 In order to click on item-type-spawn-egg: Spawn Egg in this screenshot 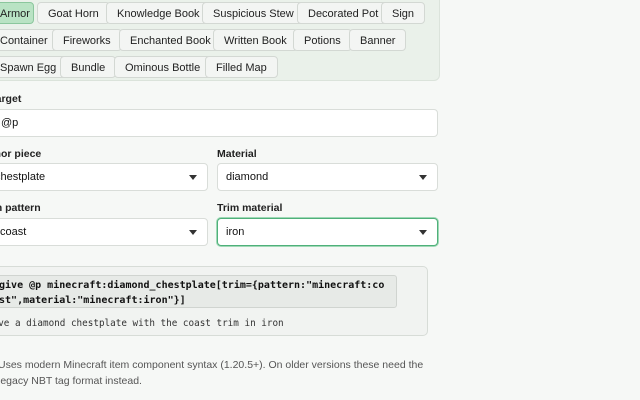, I will do `click(34, 67)`.